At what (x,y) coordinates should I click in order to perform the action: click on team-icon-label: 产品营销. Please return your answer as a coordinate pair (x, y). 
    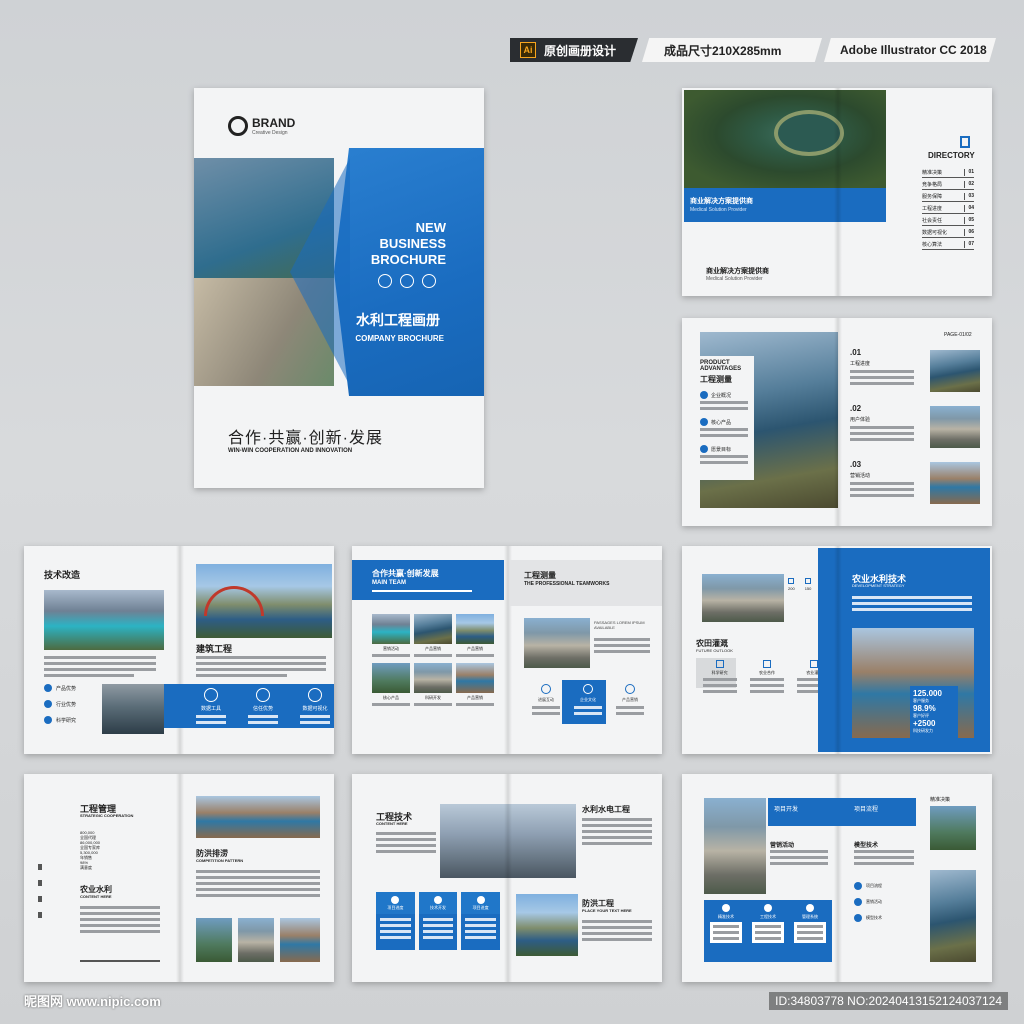
    Looking at the image, I should click on (630, 699).